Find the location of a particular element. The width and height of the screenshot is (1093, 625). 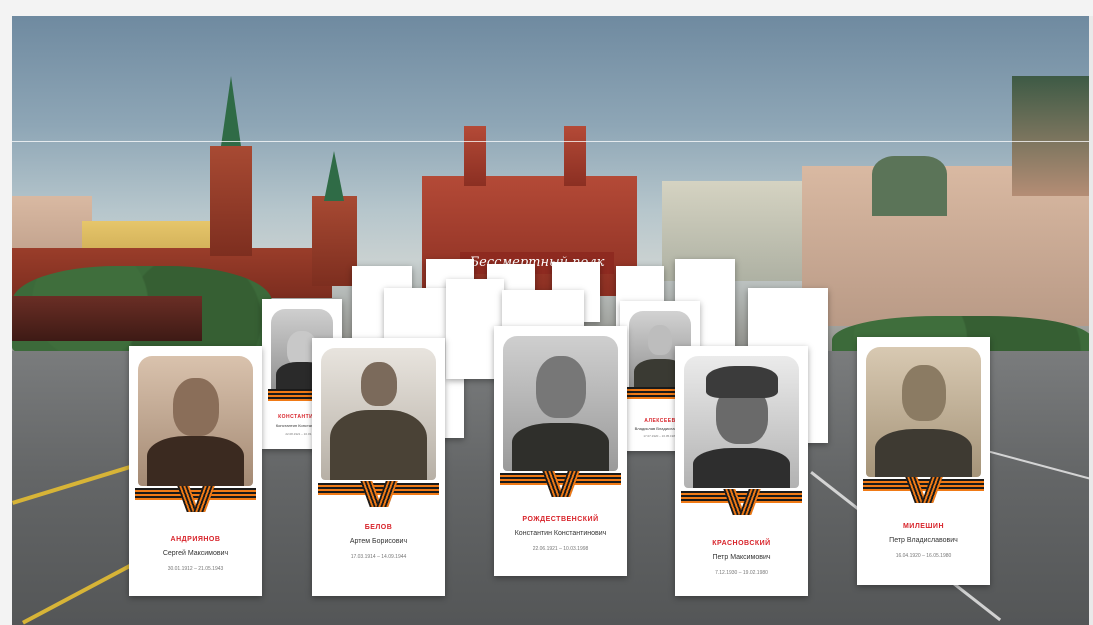

top-margin is located at coordinates (546, 8).